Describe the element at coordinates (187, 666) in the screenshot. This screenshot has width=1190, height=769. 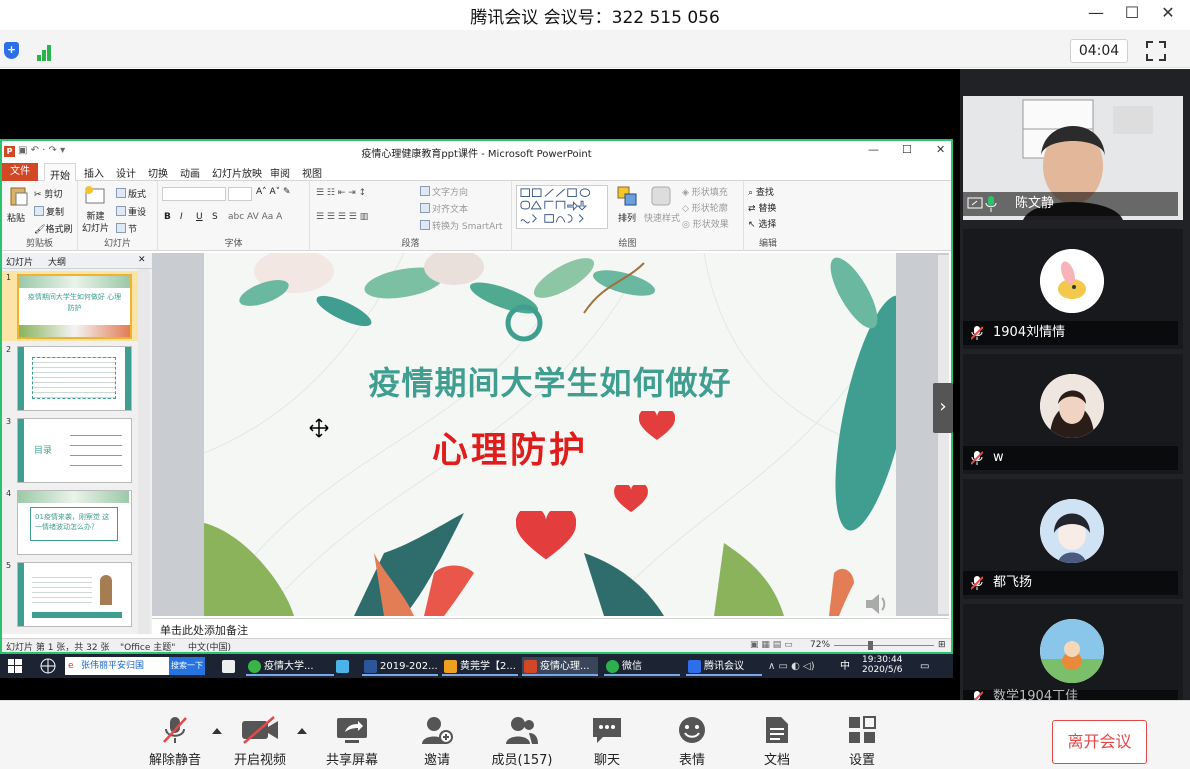
I see `search-go-button: 搜索一下` at that location.